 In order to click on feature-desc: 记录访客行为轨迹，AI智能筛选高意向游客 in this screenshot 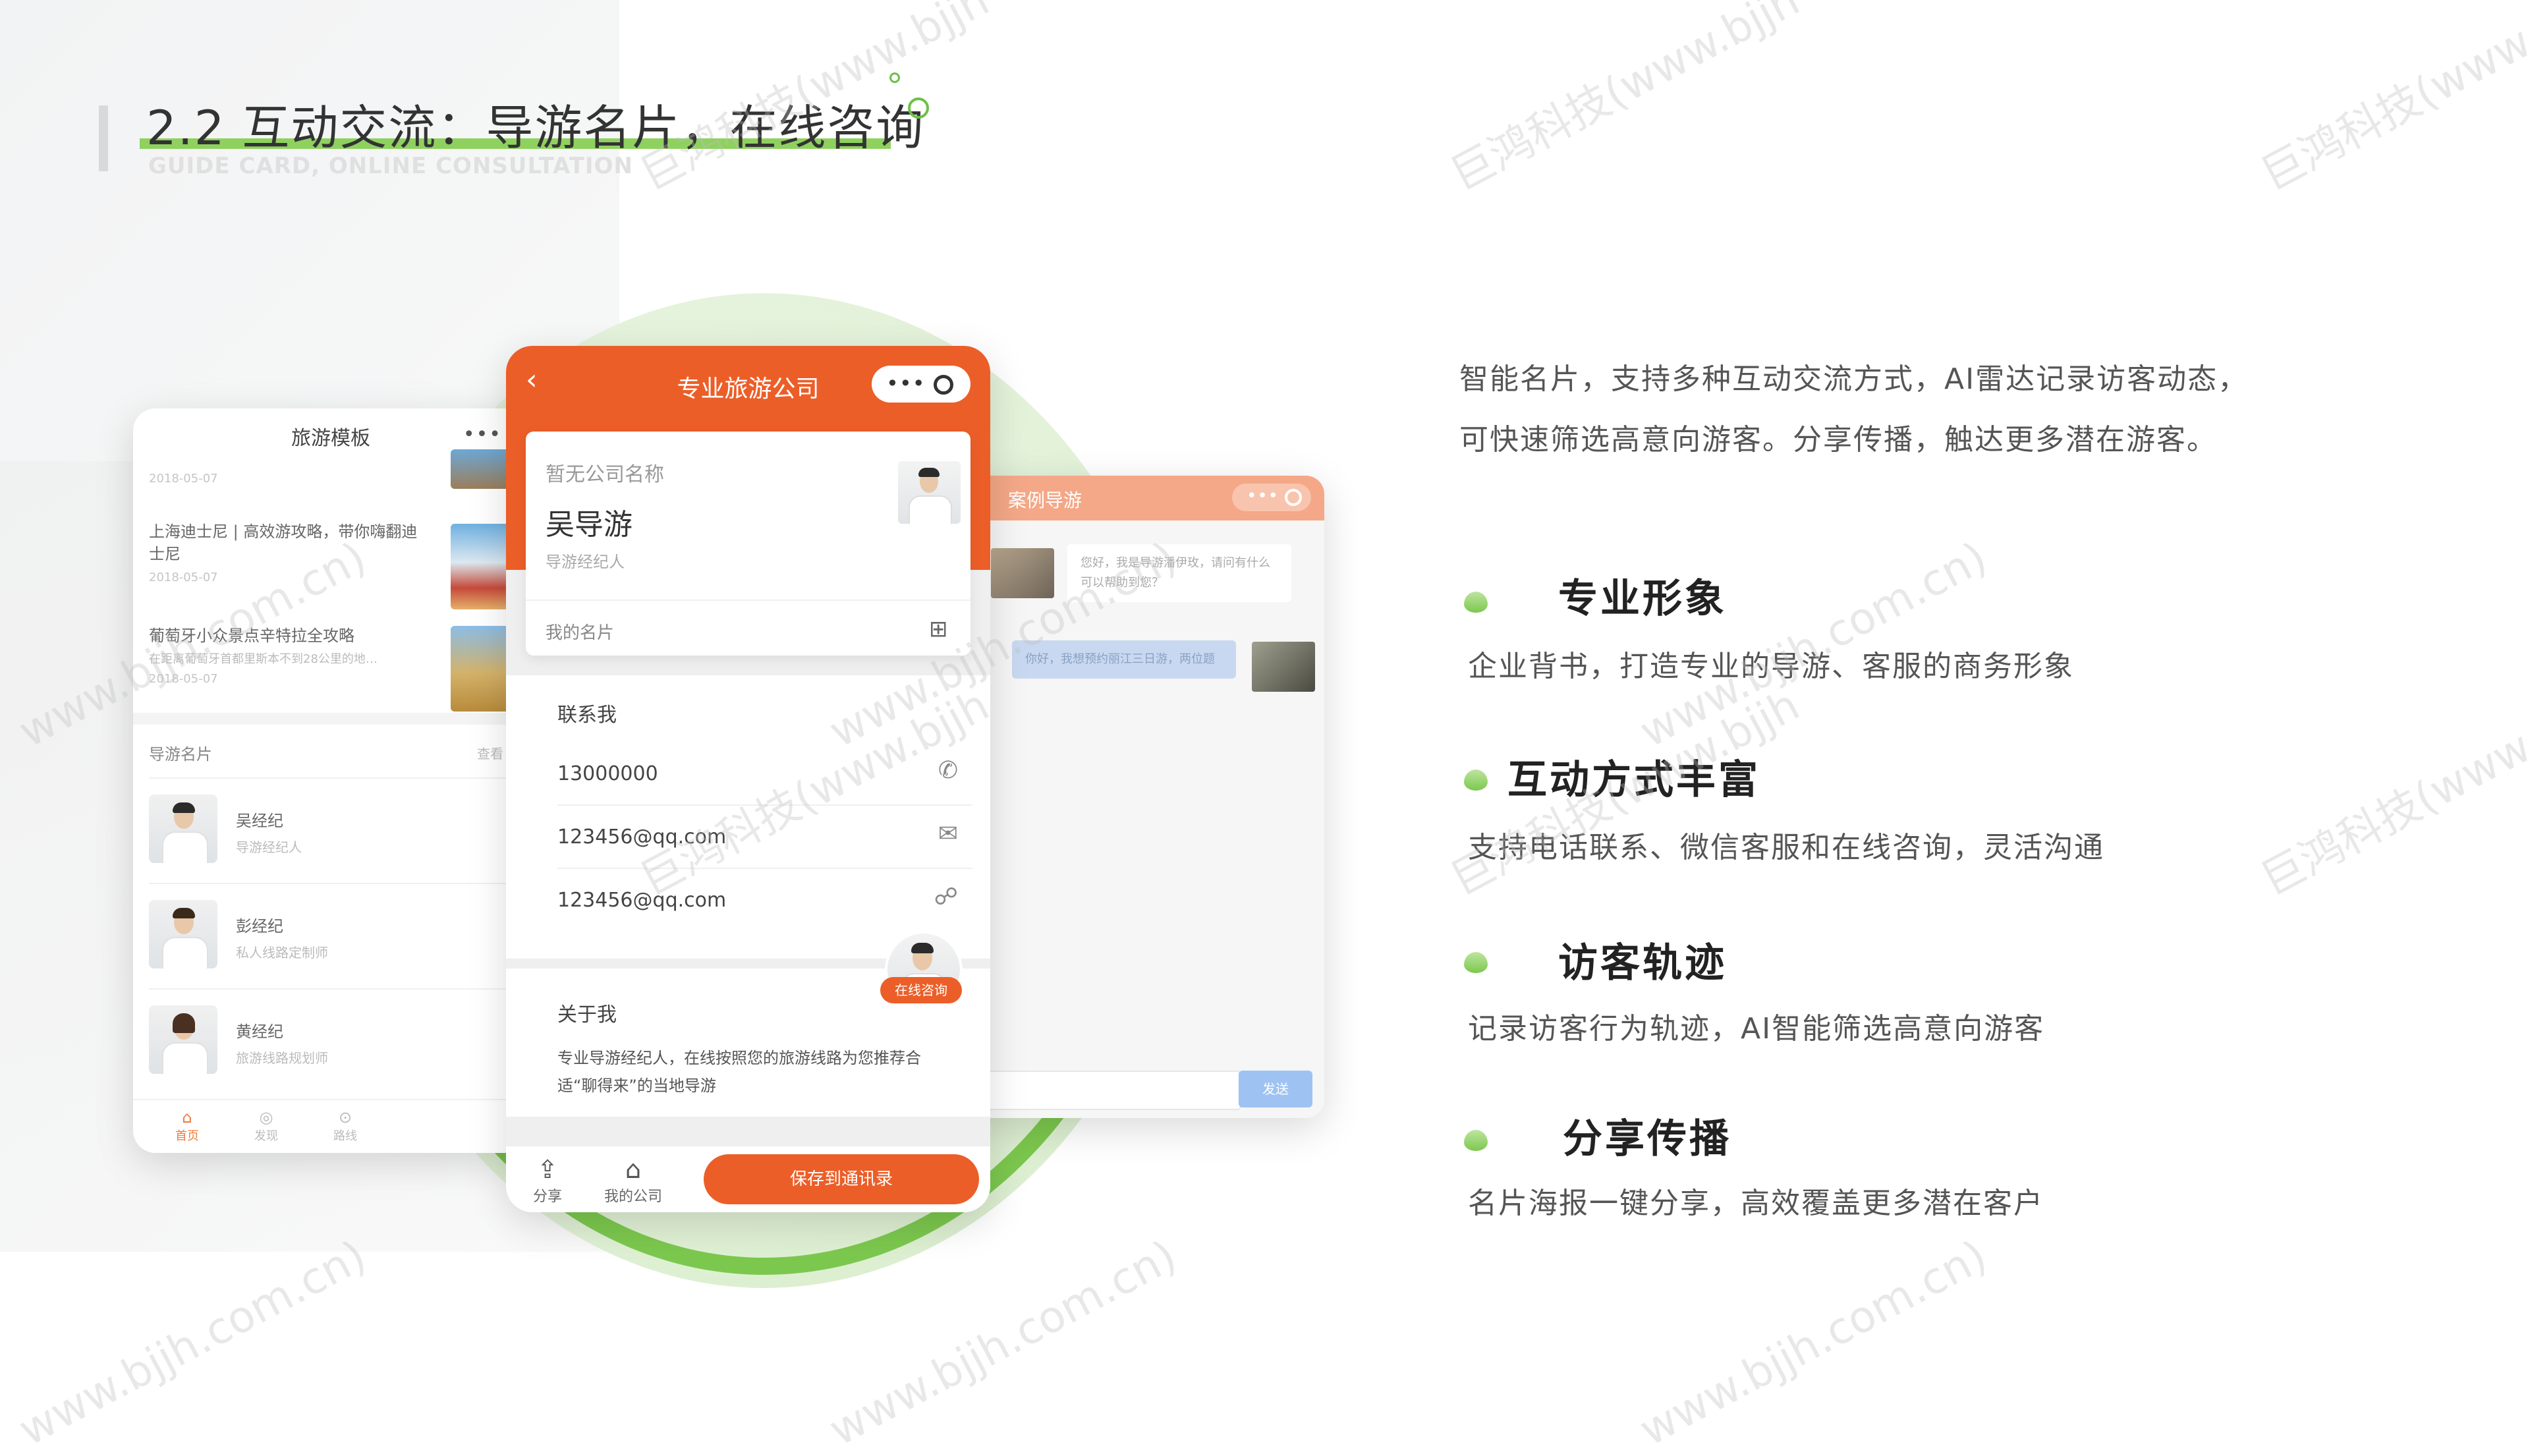, I will do `click(1756, 1029)`.